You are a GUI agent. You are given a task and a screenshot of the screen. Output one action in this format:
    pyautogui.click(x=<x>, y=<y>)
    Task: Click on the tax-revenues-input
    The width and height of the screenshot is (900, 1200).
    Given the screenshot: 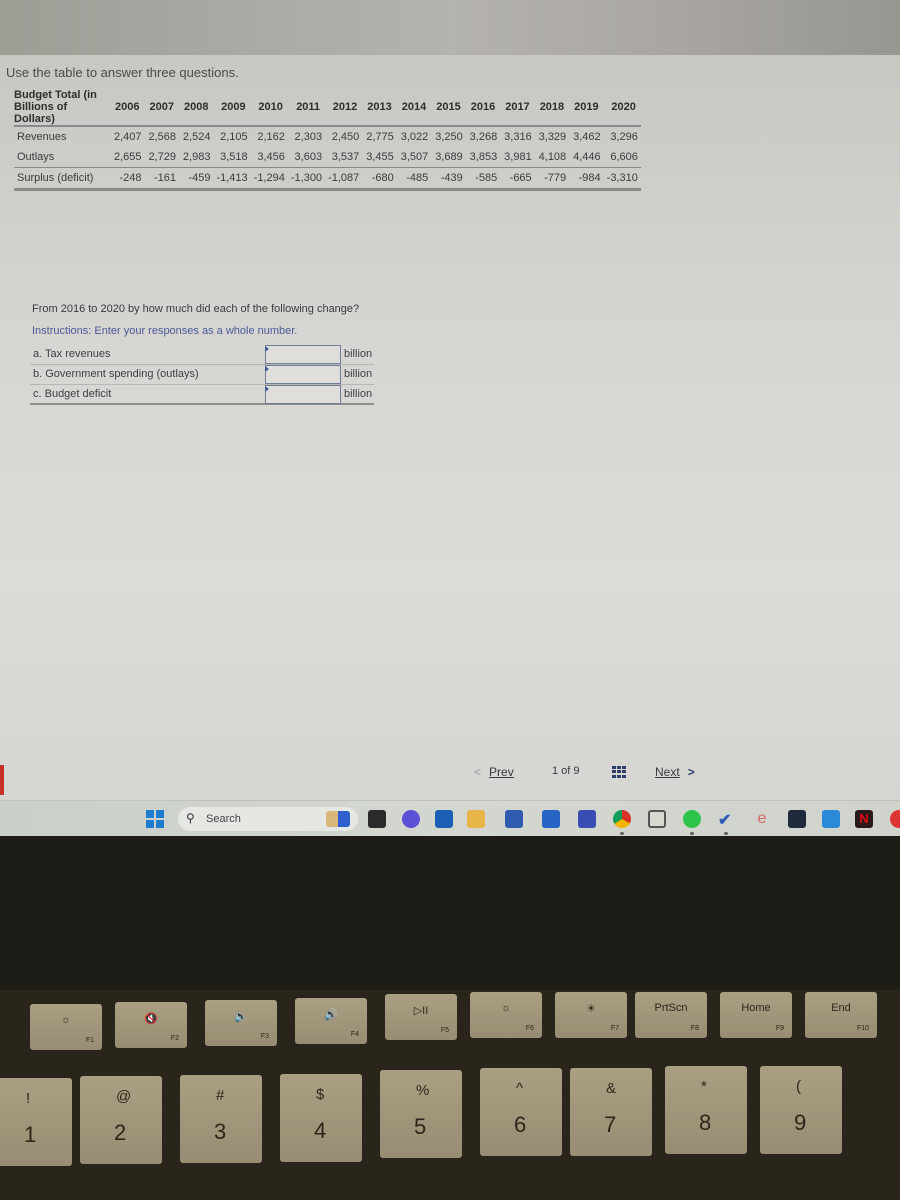 What is the action you would take?
    pyautogui.click(x=303, y=354)
    